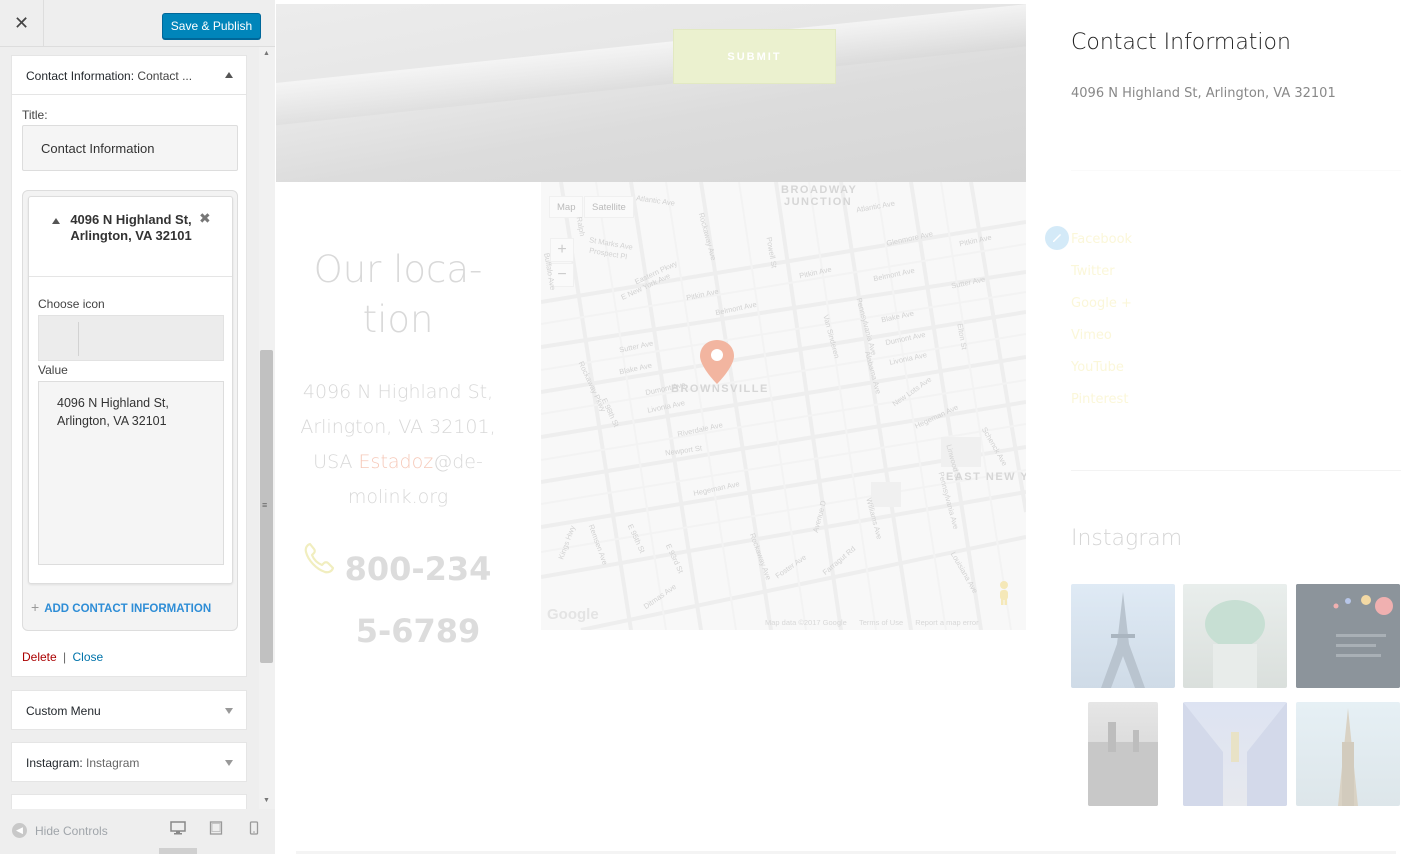  I want to click on panel-header: ✕ Save & Publish, so click(137, 23).